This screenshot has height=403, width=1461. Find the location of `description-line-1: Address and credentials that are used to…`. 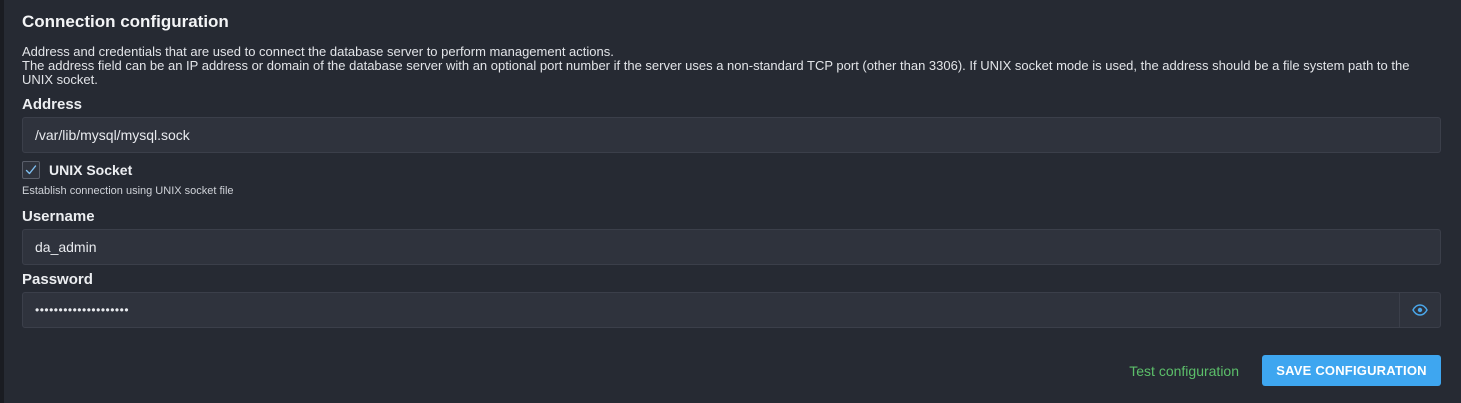

description-line-1: Address and credentials that are used to… is located at coordinates (318, 51).